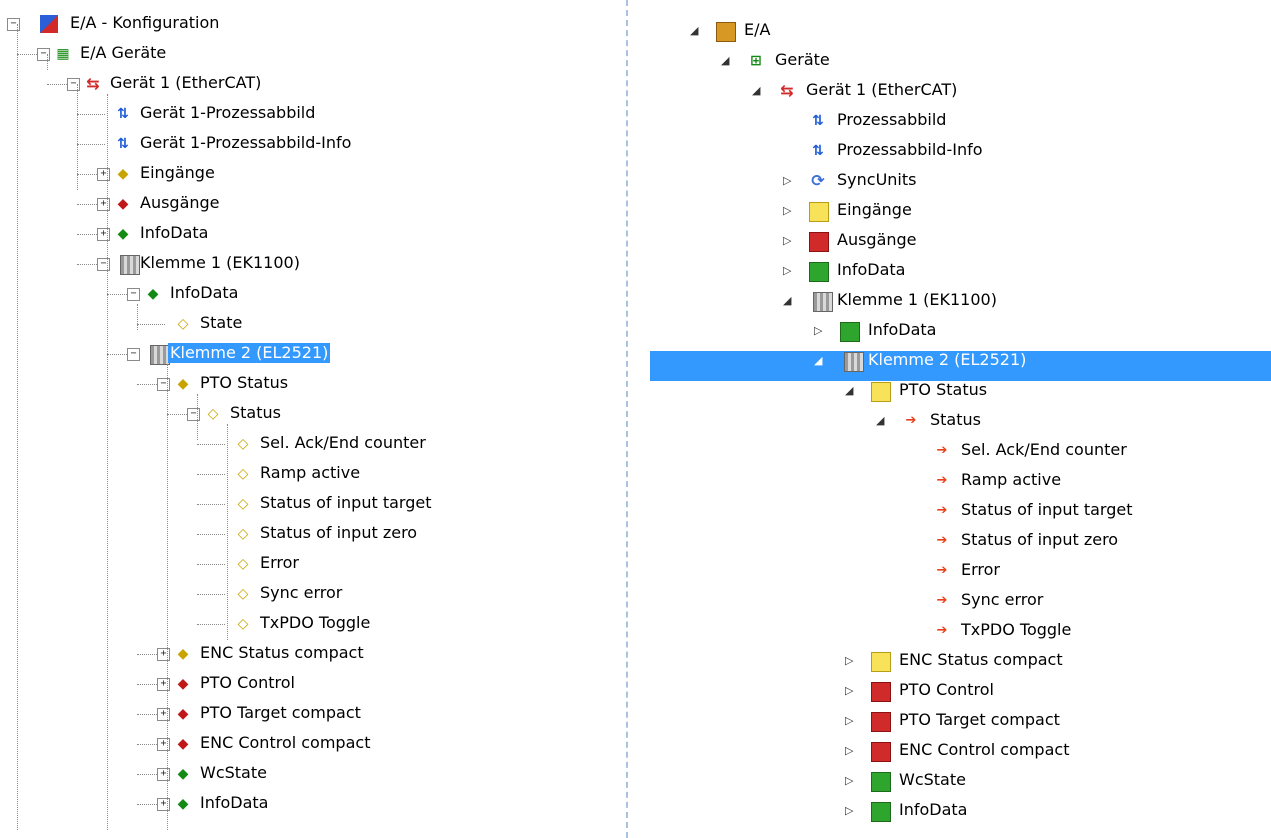 This screenshot has width=1271, height=838. What do you see at coordinates (310, 174) in the screenshot?
I see `tree-row: + ◆ Eingänge` at bounding box center [310, 174].